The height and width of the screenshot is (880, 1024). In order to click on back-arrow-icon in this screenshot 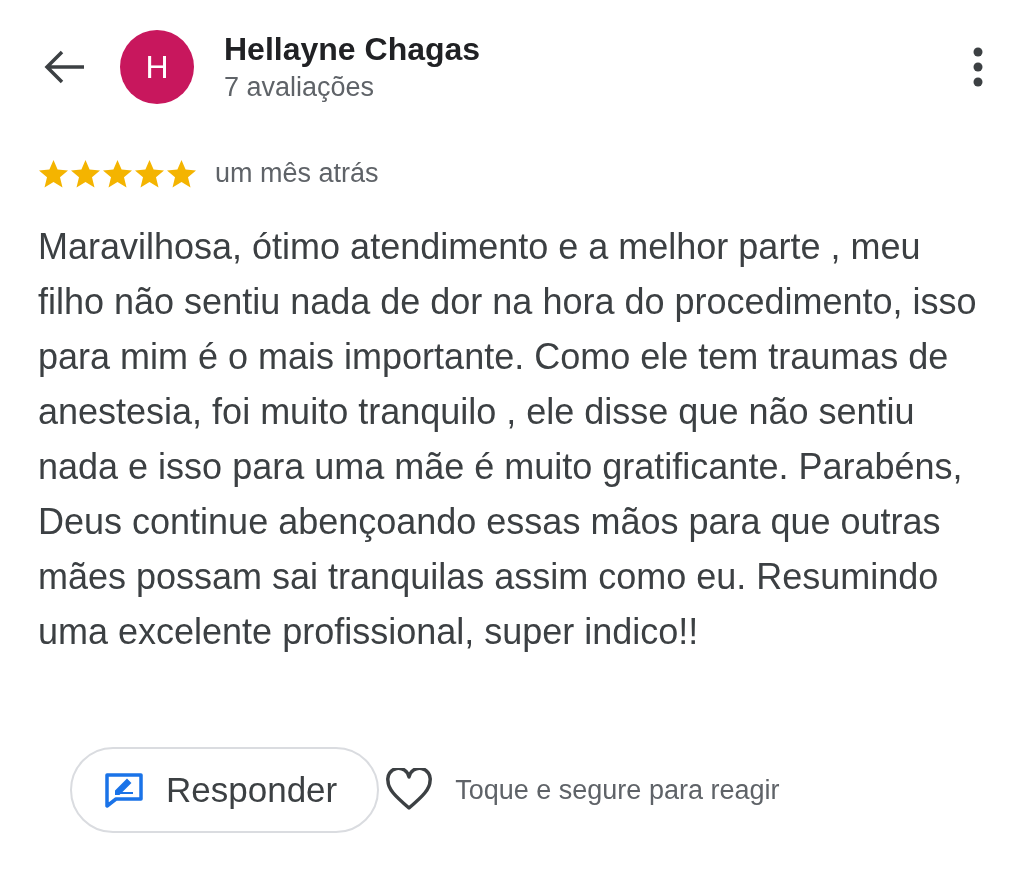, I will do `click(65, 67)`.